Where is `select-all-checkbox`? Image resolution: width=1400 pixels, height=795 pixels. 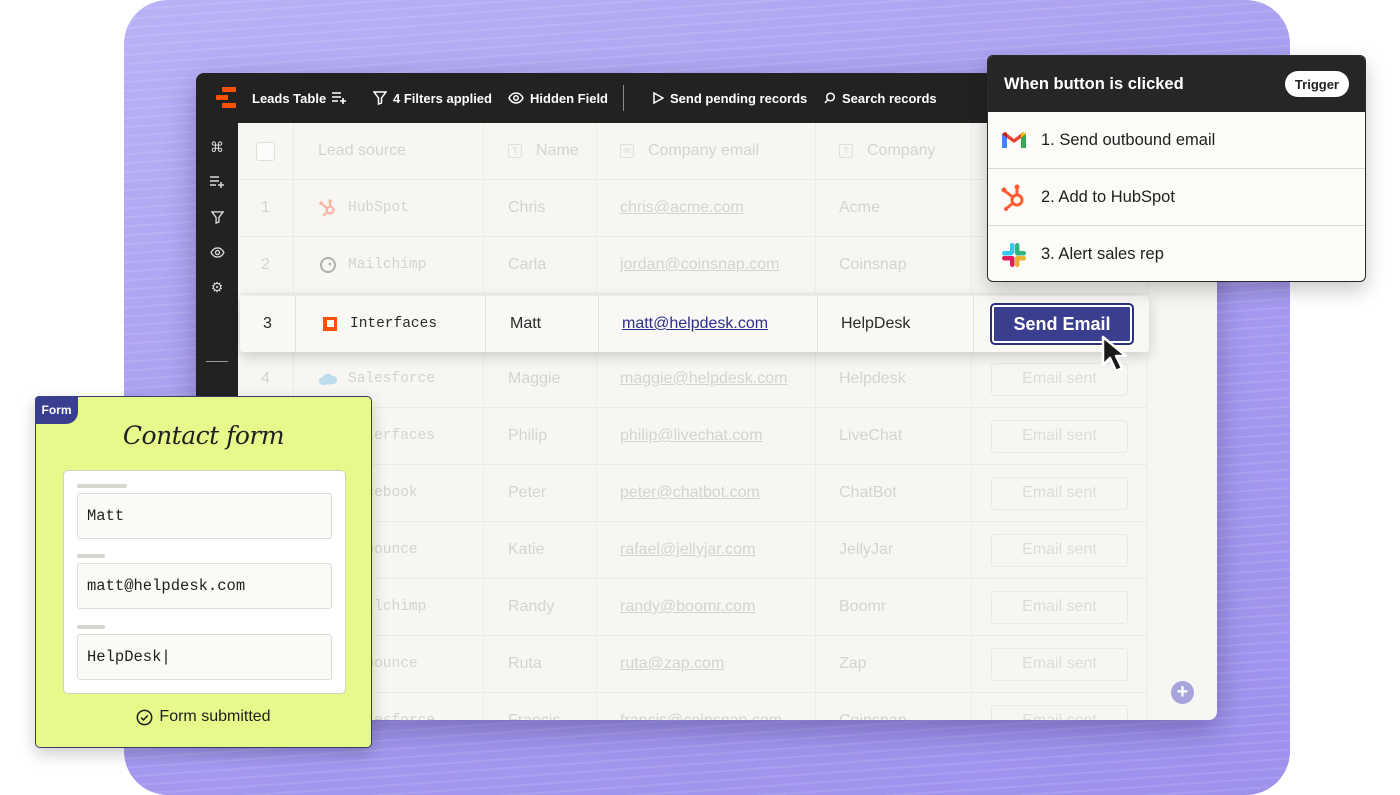 select-all-checkbox is located at coordinates (265, 151).